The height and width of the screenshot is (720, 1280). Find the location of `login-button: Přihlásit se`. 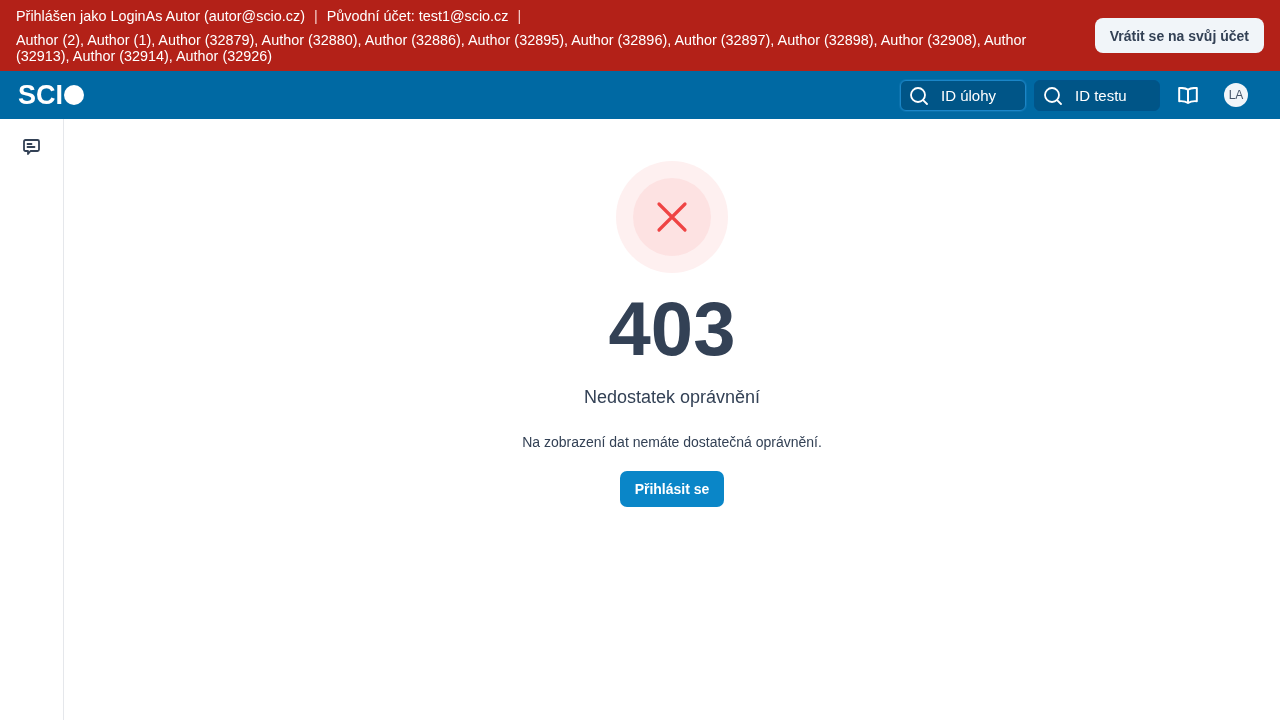

login-button: Přihlásit se is located at coordinates (672, 489).